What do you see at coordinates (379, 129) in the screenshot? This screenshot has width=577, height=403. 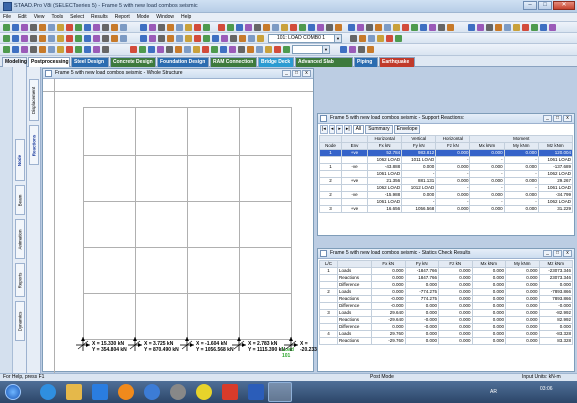 I see `tab-summary: Summary` at bounding box center [379, 129].